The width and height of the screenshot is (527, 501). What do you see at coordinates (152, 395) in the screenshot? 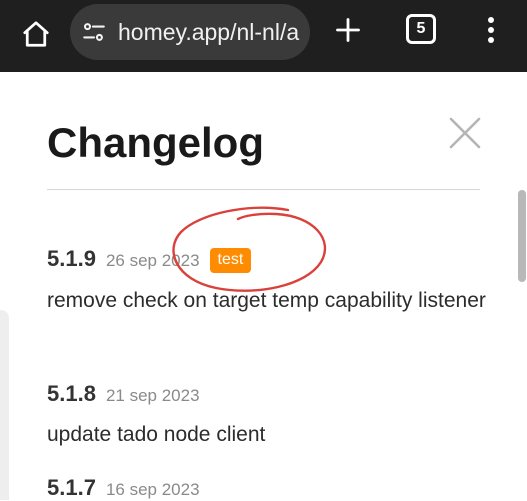
I see `entry-date: 21 sep 2023` at bounding box center [152, 395].